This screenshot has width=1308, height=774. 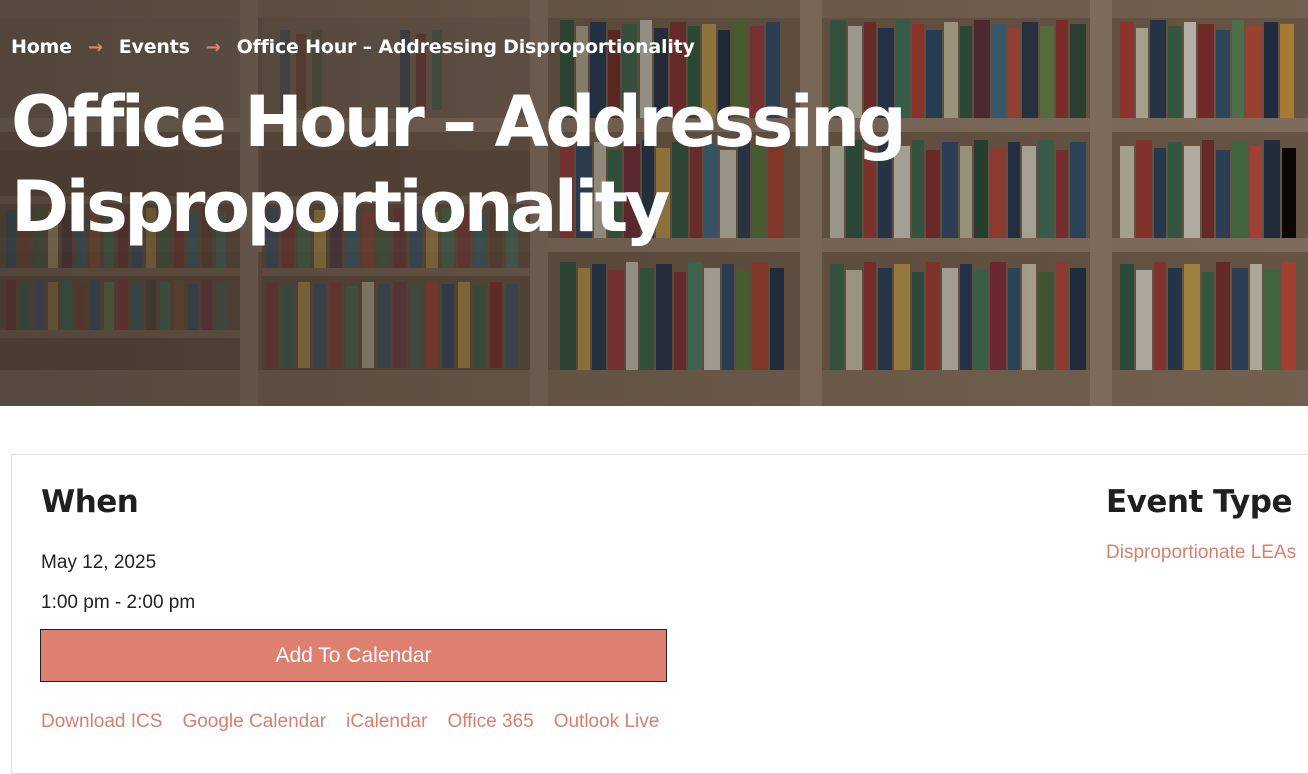 What do you see at coordinates (118, 602) in the screenshot?
I see `event-time: 1:00 pm - 2:00 pm` at bounding box center [118, 602].